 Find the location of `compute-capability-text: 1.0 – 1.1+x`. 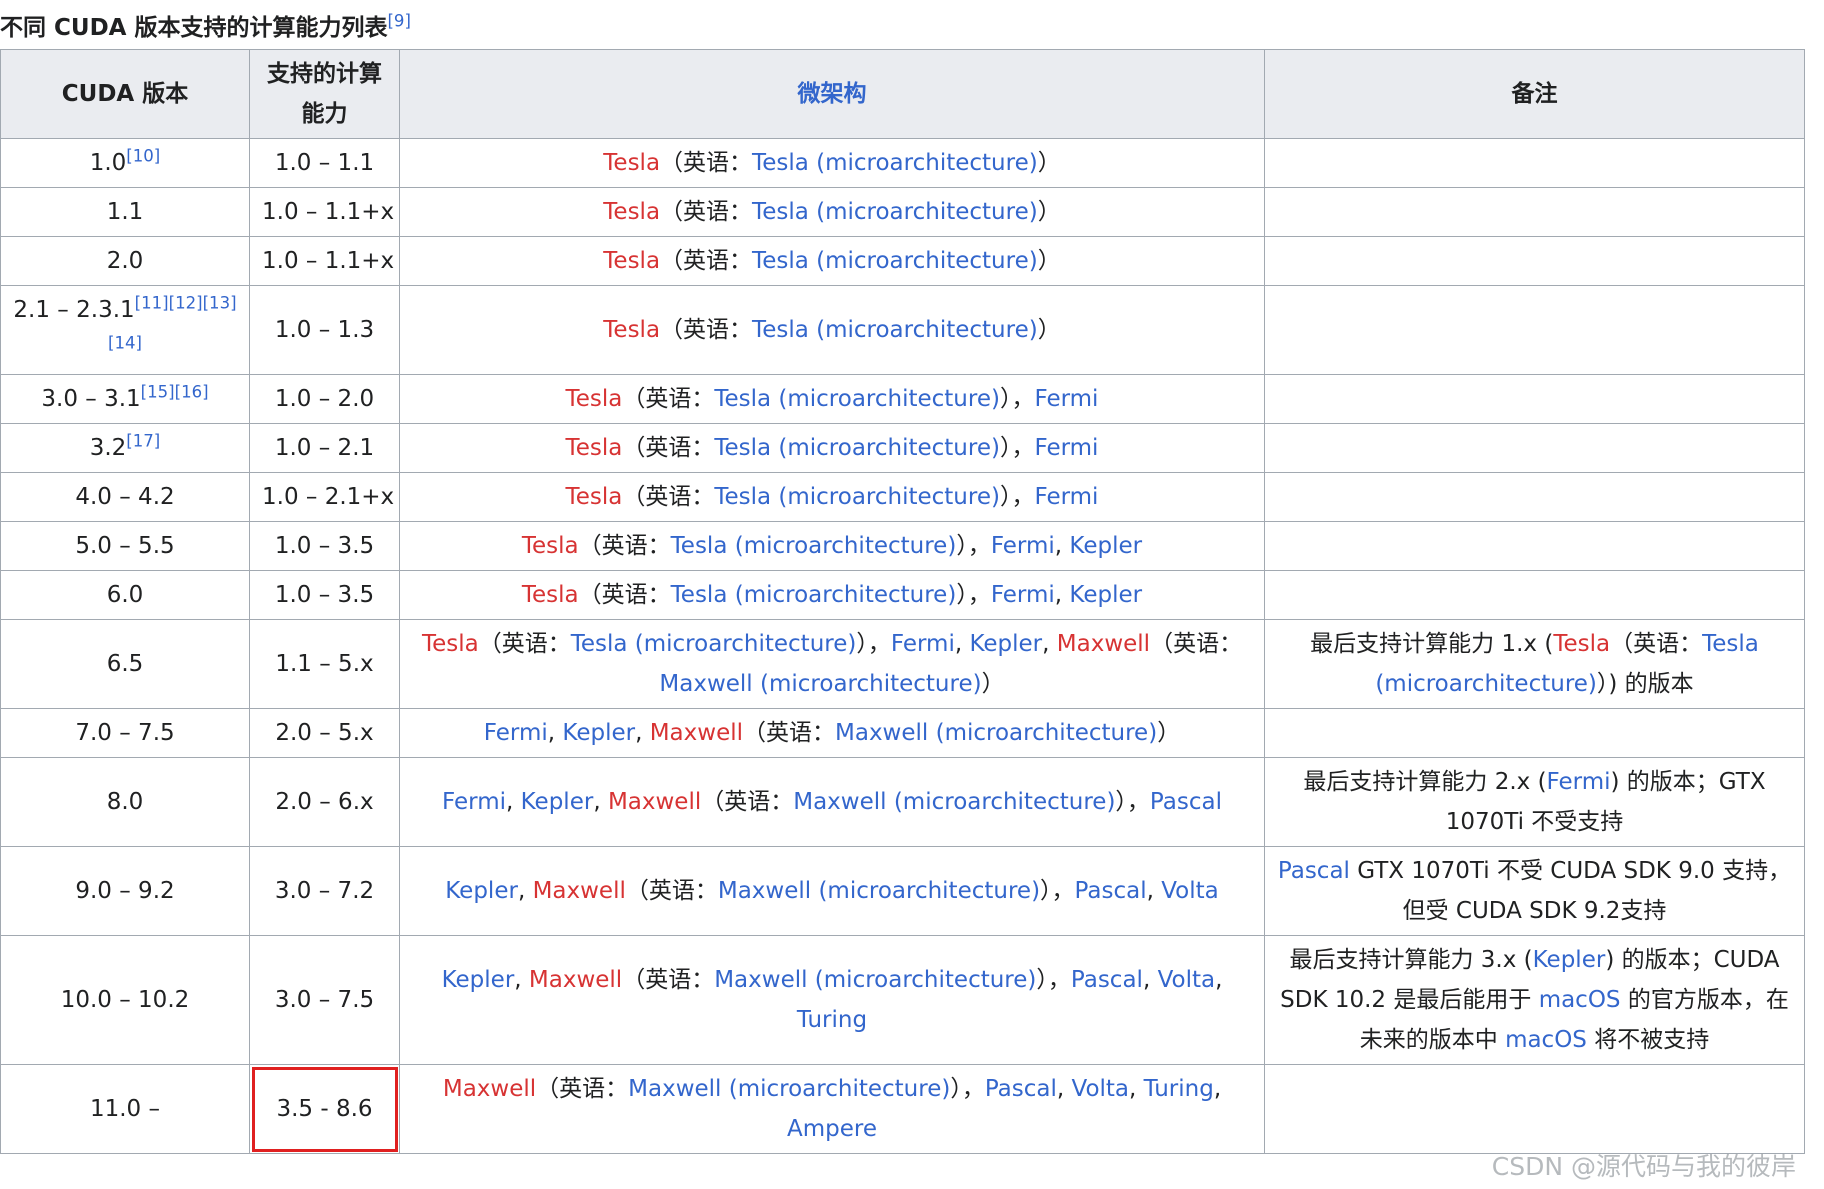

compute-capability-text: 1.0 – 1.1+x is located at coordinates (328, 212).